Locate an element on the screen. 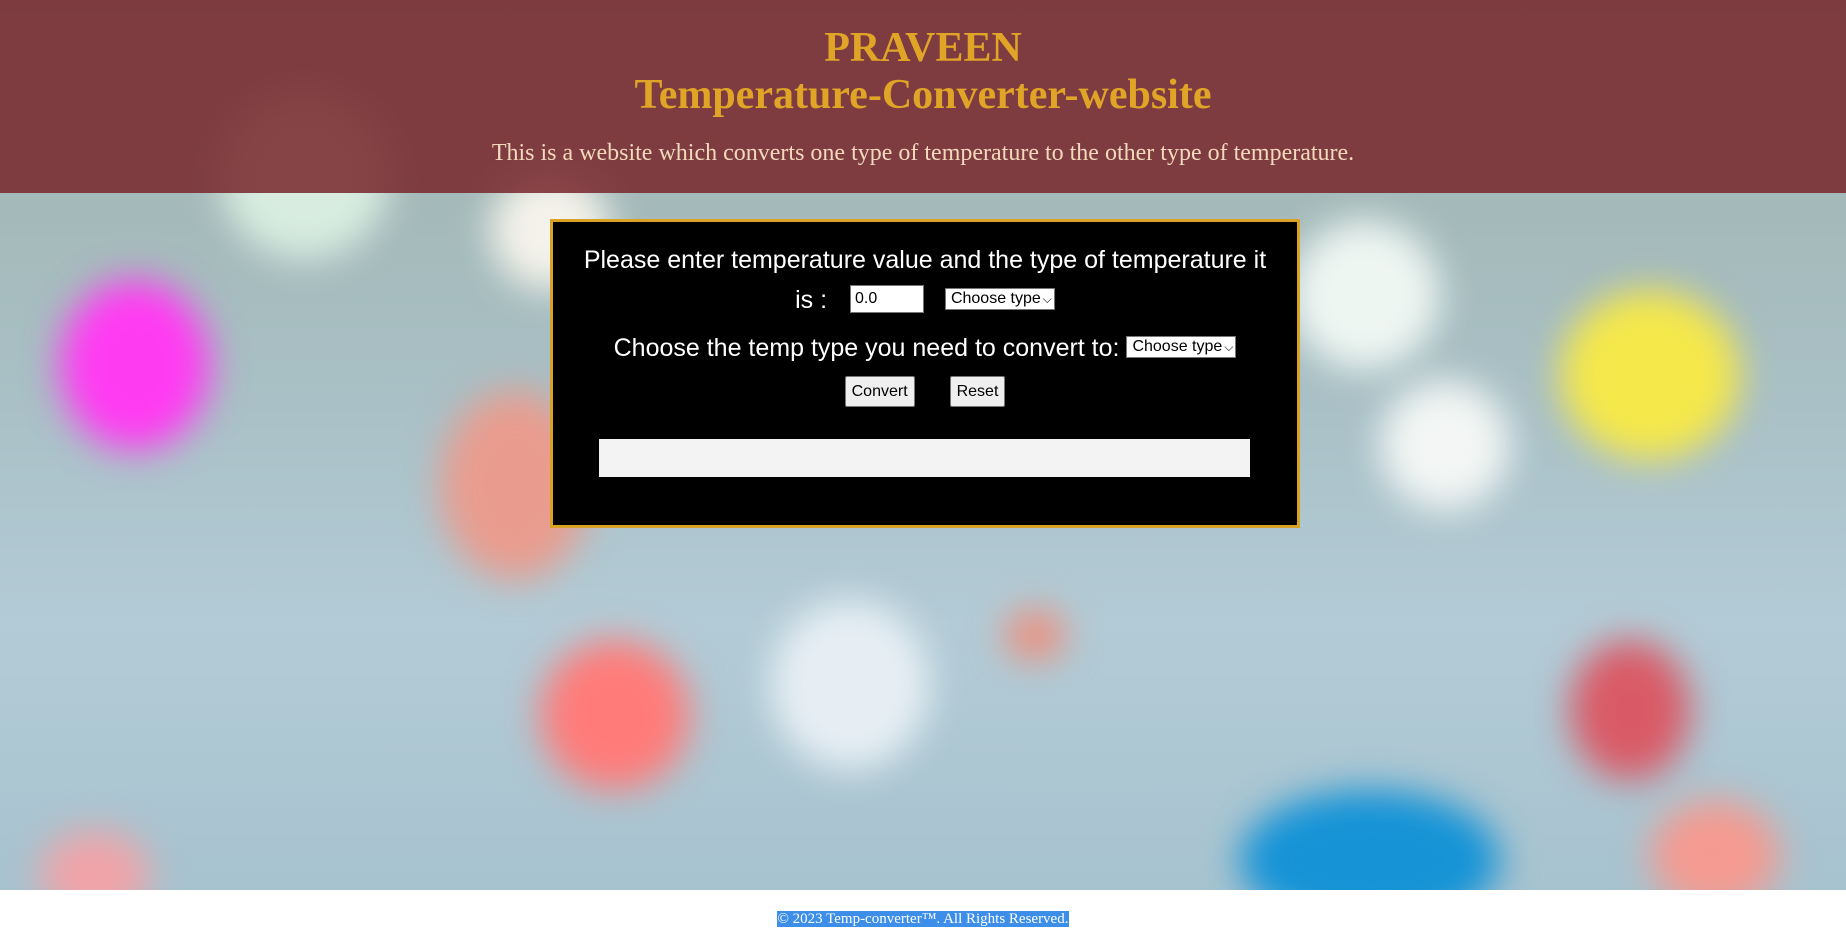  convert-button: Convert is located at coordinates (879, 391).